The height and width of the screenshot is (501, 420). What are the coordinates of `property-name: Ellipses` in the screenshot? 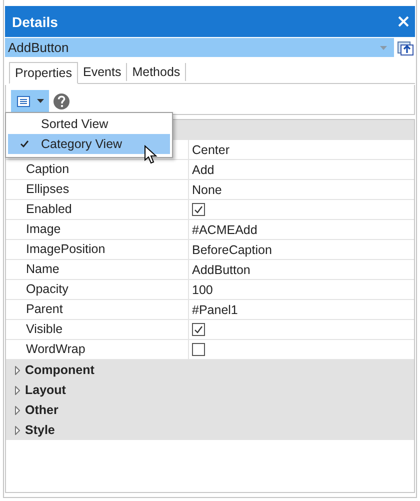 It's located at (48, 189).